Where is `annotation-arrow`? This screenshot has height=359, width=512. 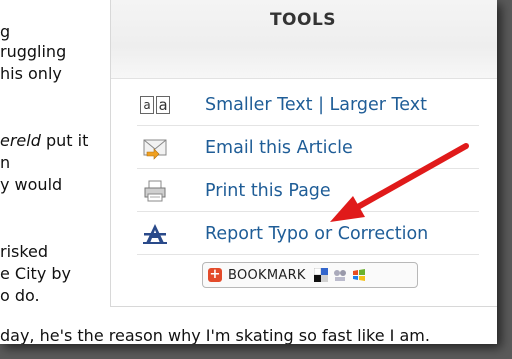
annotation-arrow is located at coordinates (399, 182).